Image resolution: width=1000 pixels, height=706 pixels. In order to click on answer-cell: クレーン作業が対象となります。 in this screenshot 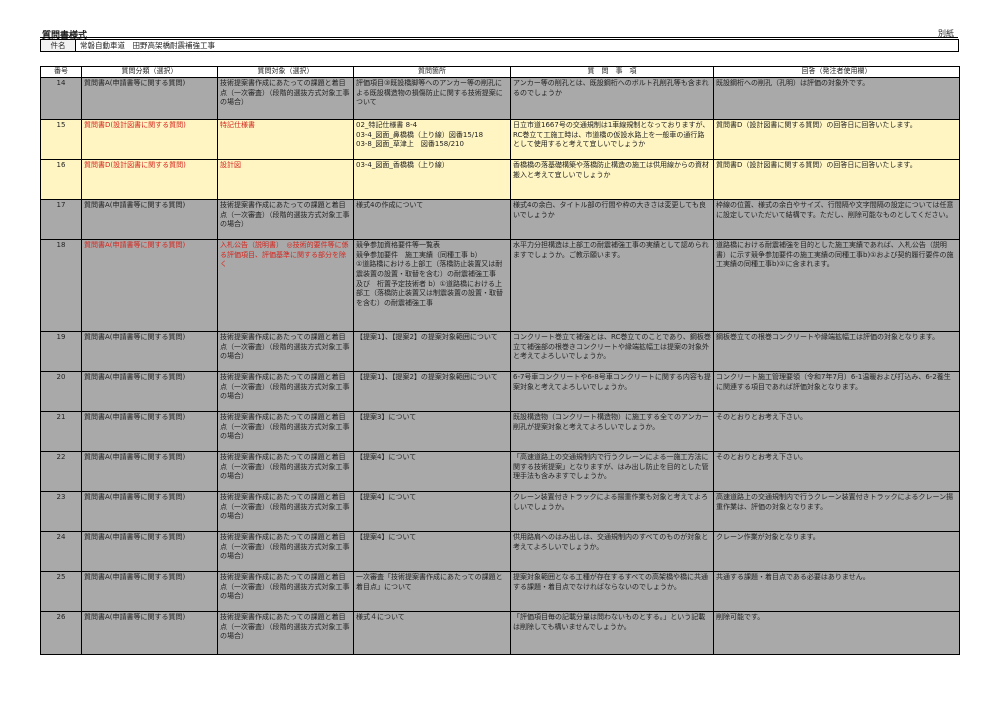, I will do `click(836, 551)`.